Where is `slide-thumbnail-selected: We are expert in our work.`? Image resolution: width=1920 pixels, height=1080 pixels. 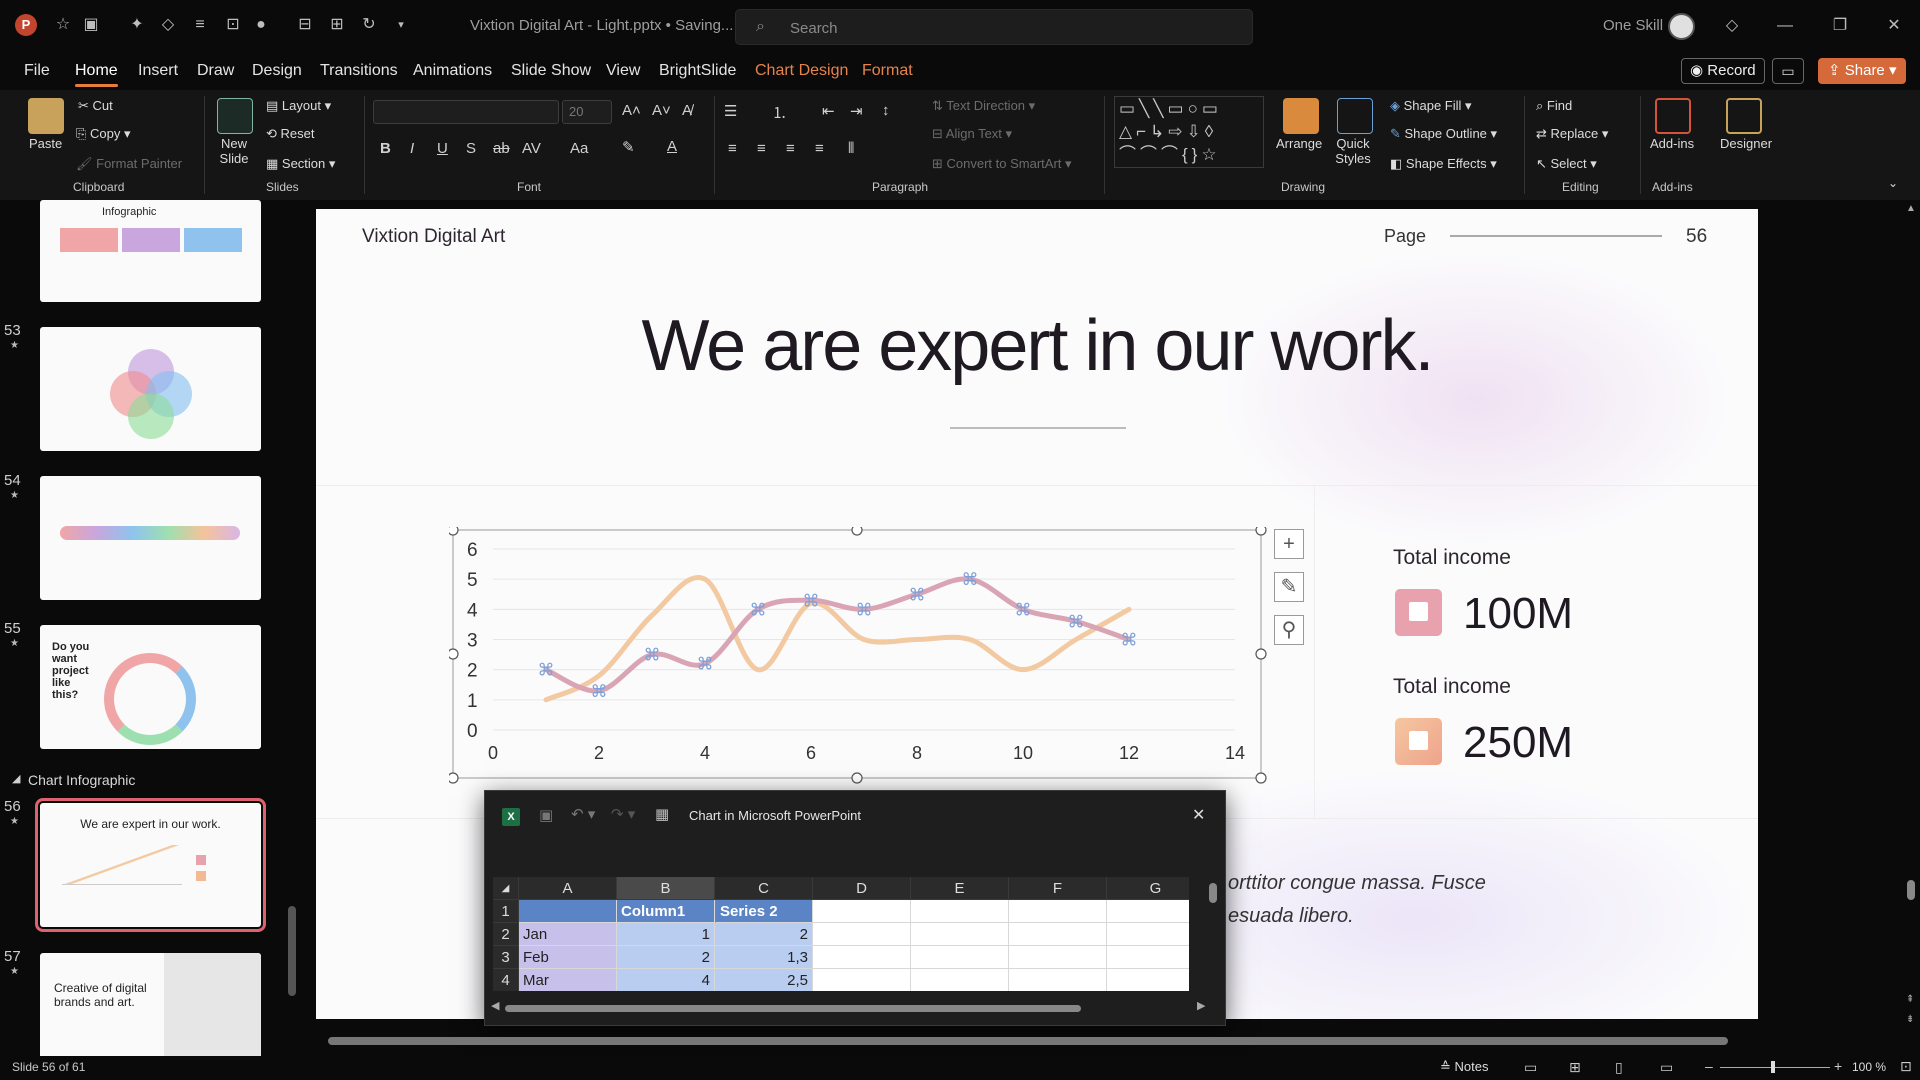
slide-thumbnail-selected: We are expert in our work. is located at coordinates (150, 865).